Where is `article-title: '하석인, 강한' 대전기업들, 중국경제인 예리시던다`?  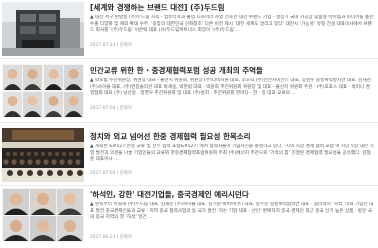 article-title: '하석인, 강한' 대전기업들, 중국경제인 예리시던다 is located at coordinates (232, 194).